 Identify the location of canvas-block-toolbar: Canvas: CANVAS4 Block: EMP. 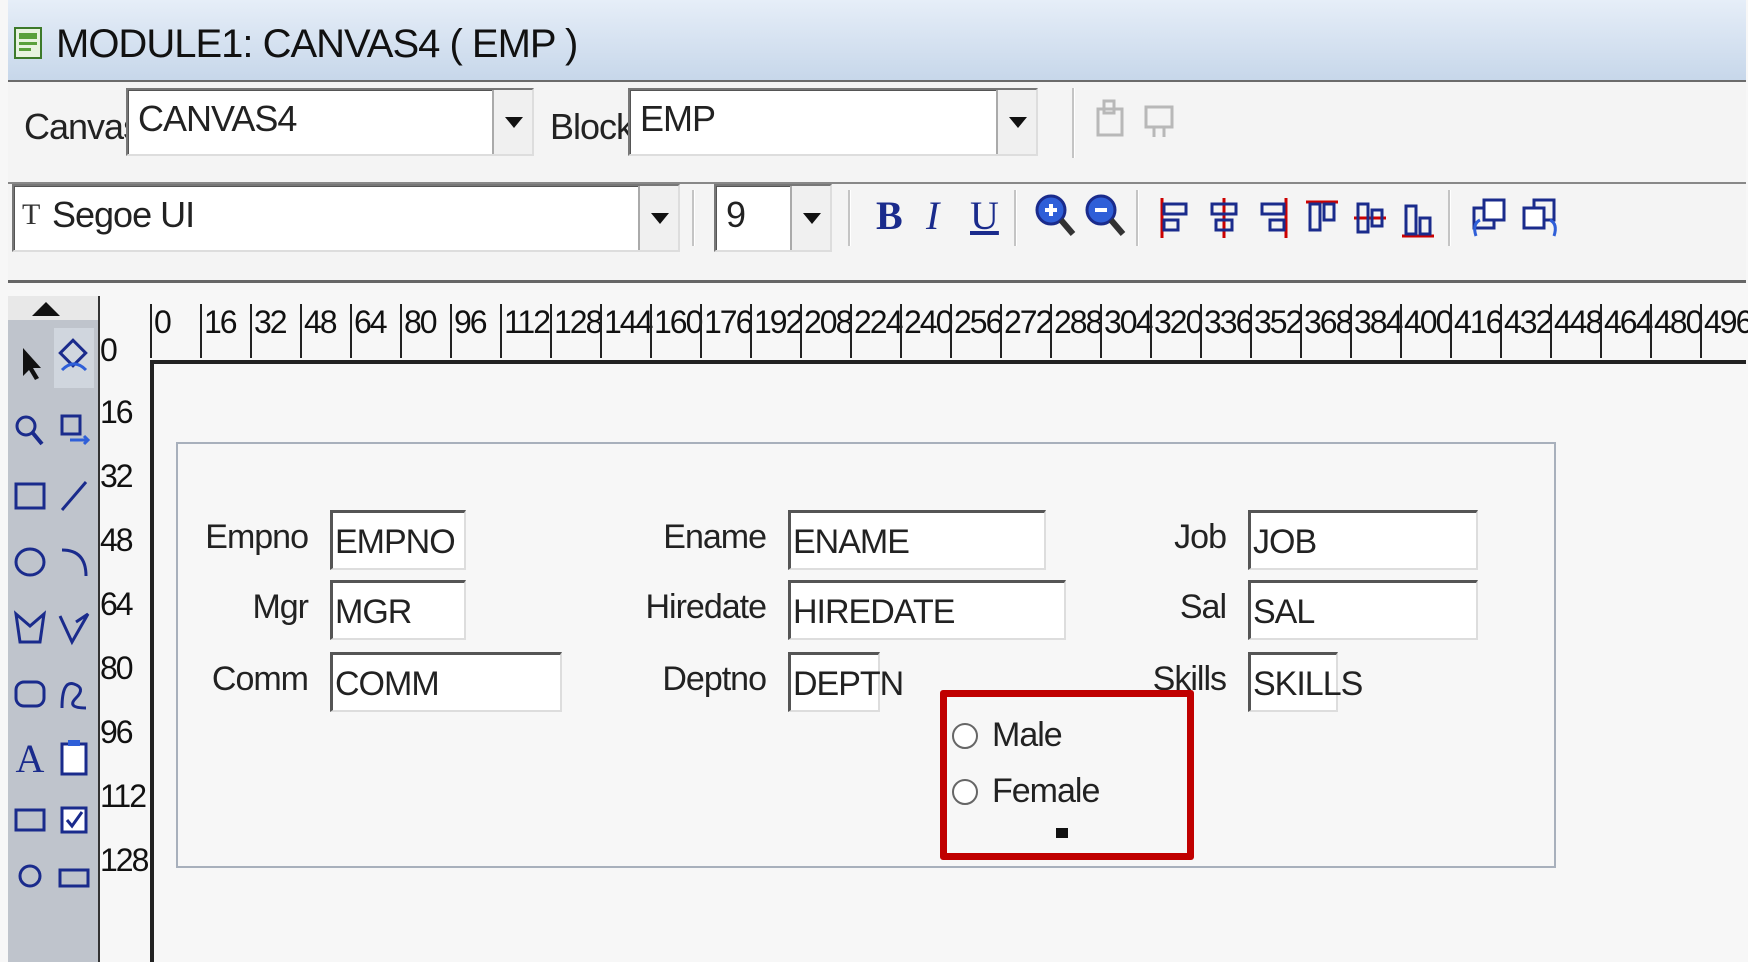
(877, 133).